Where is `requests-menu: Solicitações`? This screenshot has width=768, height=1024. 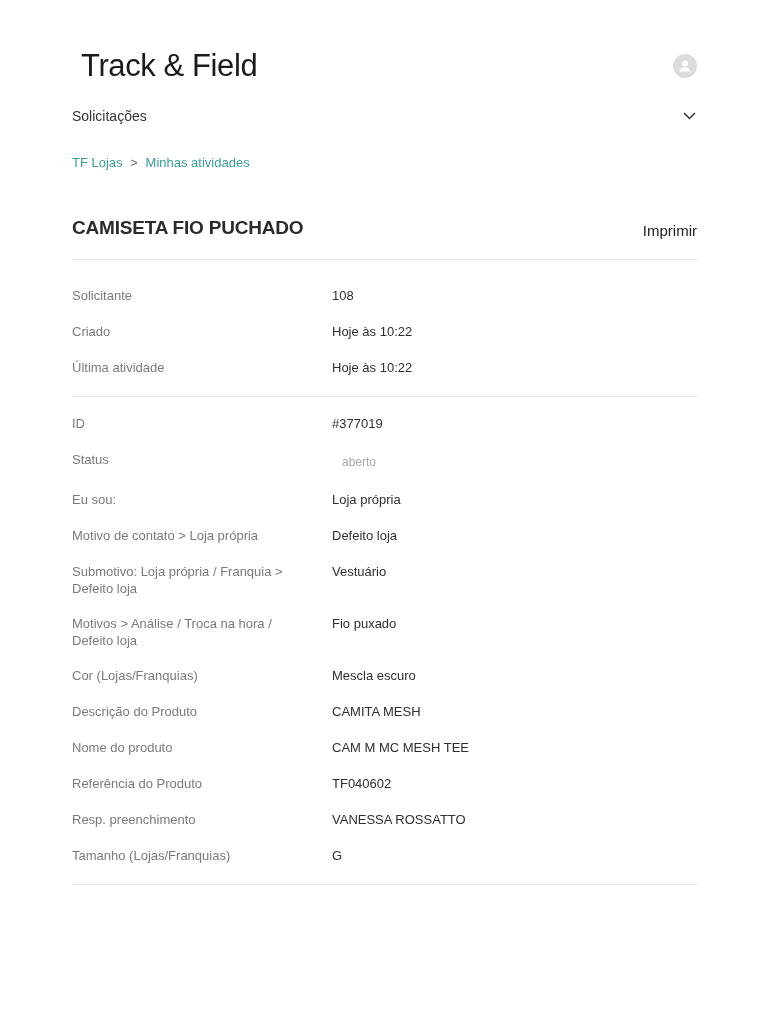 requests-menu: Solicitações is located at coordinates (109, 116).